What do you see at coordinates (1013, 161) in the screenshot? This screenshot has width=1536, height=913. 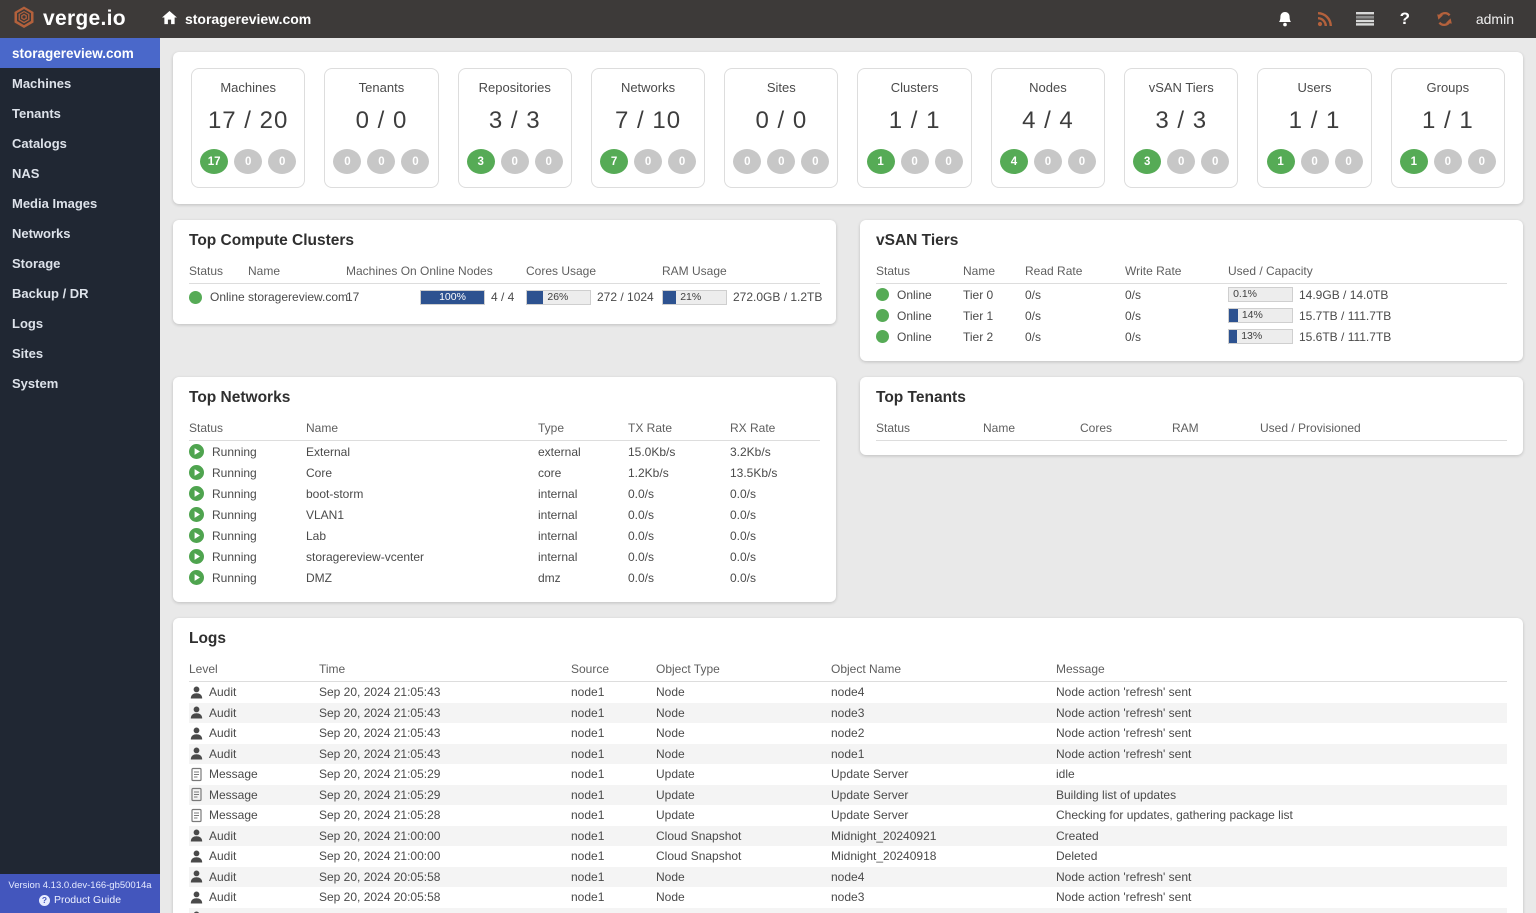 I see `count-badge: 4` at bounding box center [1013, 161].